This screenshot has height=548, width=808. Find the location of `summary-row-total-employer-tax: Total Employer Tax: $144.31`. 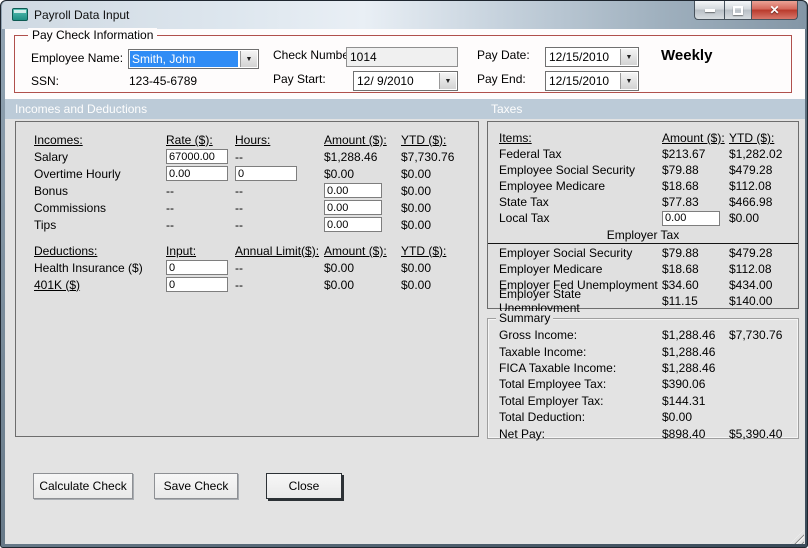

summary-row-total-employer-tax: Total Employer Tax: $144.31 is located at coordinates (644, 401).